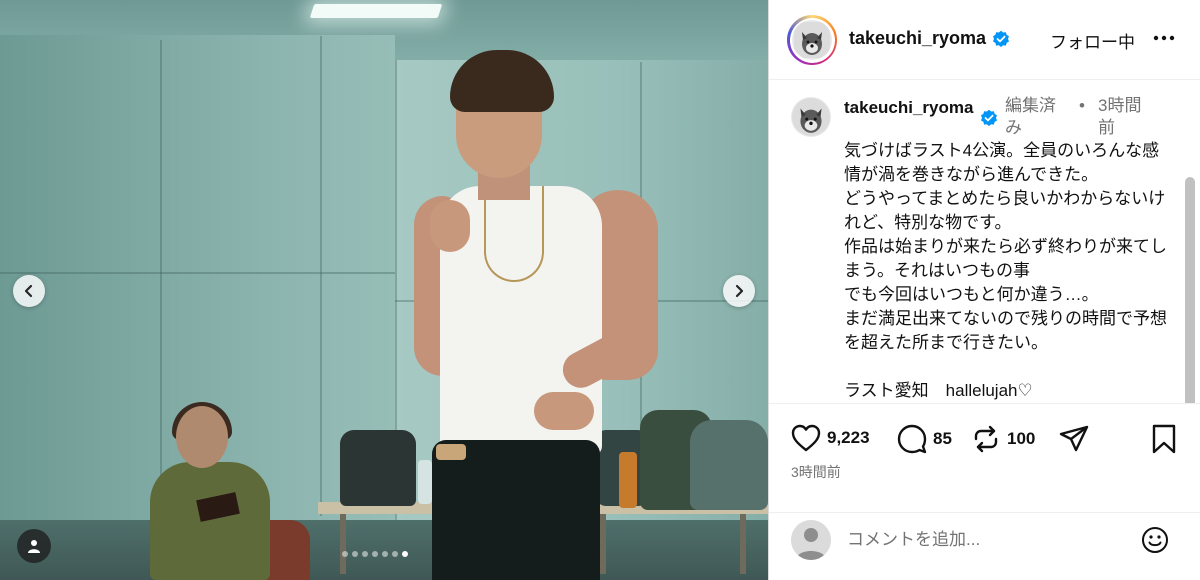 This screenshot has height=580, width=1200. I want to click on user-tag-icon, so click(34, 546).